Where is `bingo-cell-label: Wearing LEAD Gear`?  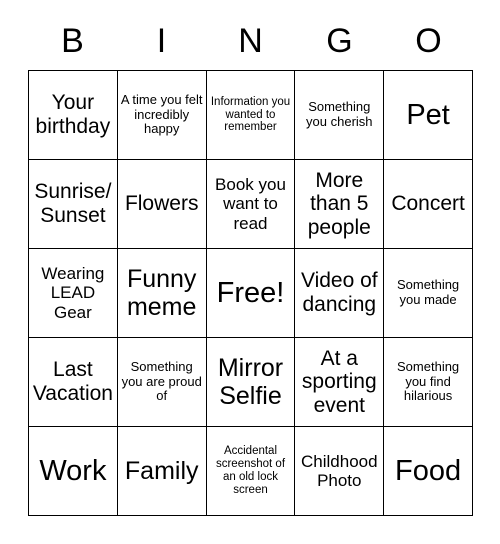
bingo-cell-label: Wearing LEAD Gear is located at coordinates (73, 293).